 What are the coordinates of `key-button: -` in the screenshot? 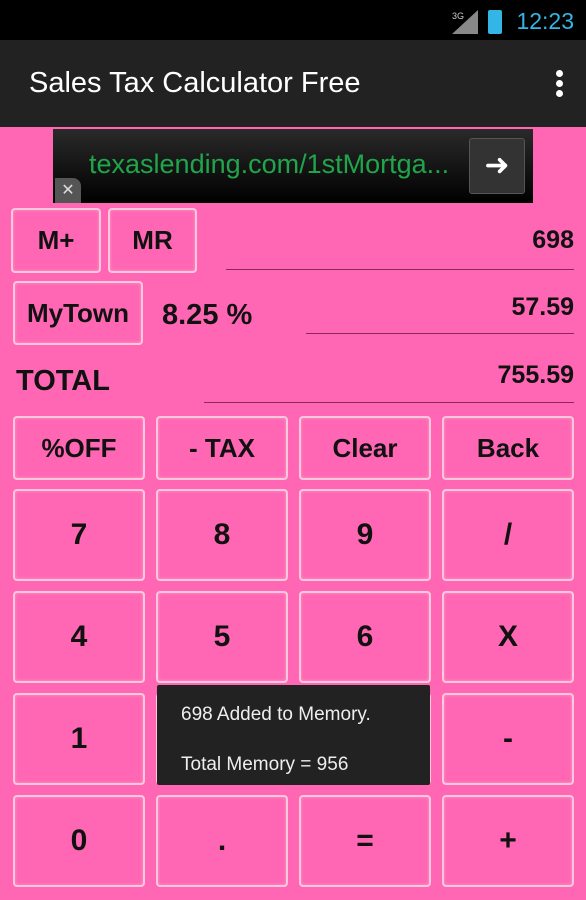 It's located at (508, 739).